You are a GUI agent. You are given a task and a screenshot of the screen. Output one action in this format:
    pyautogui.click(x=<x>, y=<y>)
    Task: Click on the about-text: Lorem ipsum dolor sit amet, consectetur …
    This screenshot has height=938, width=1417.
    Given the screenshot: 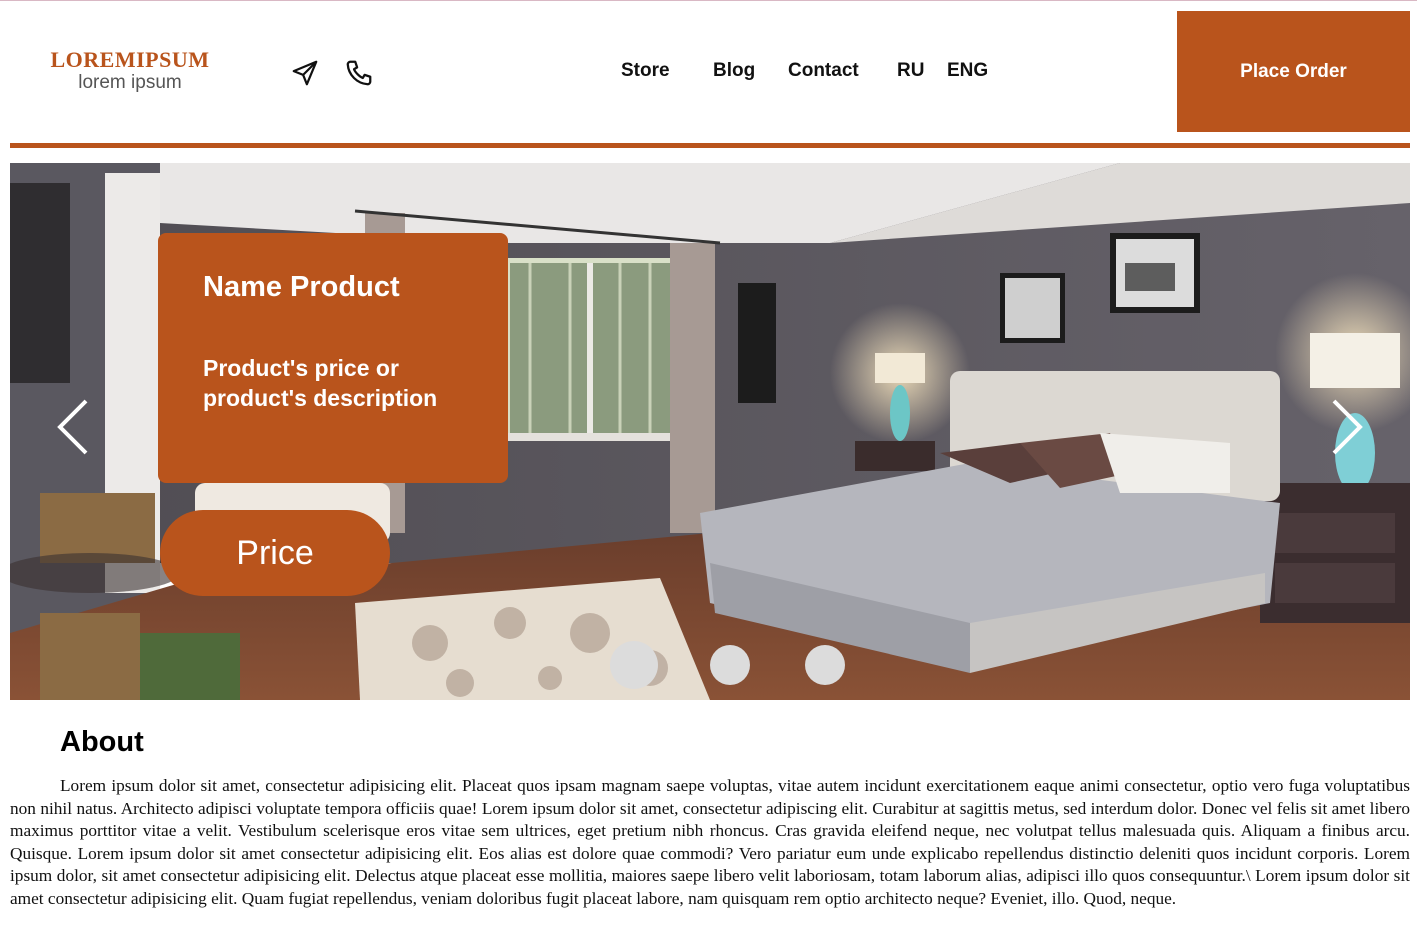 What is the action you would take?
    pyautogui.click(x=710, y=842)
    